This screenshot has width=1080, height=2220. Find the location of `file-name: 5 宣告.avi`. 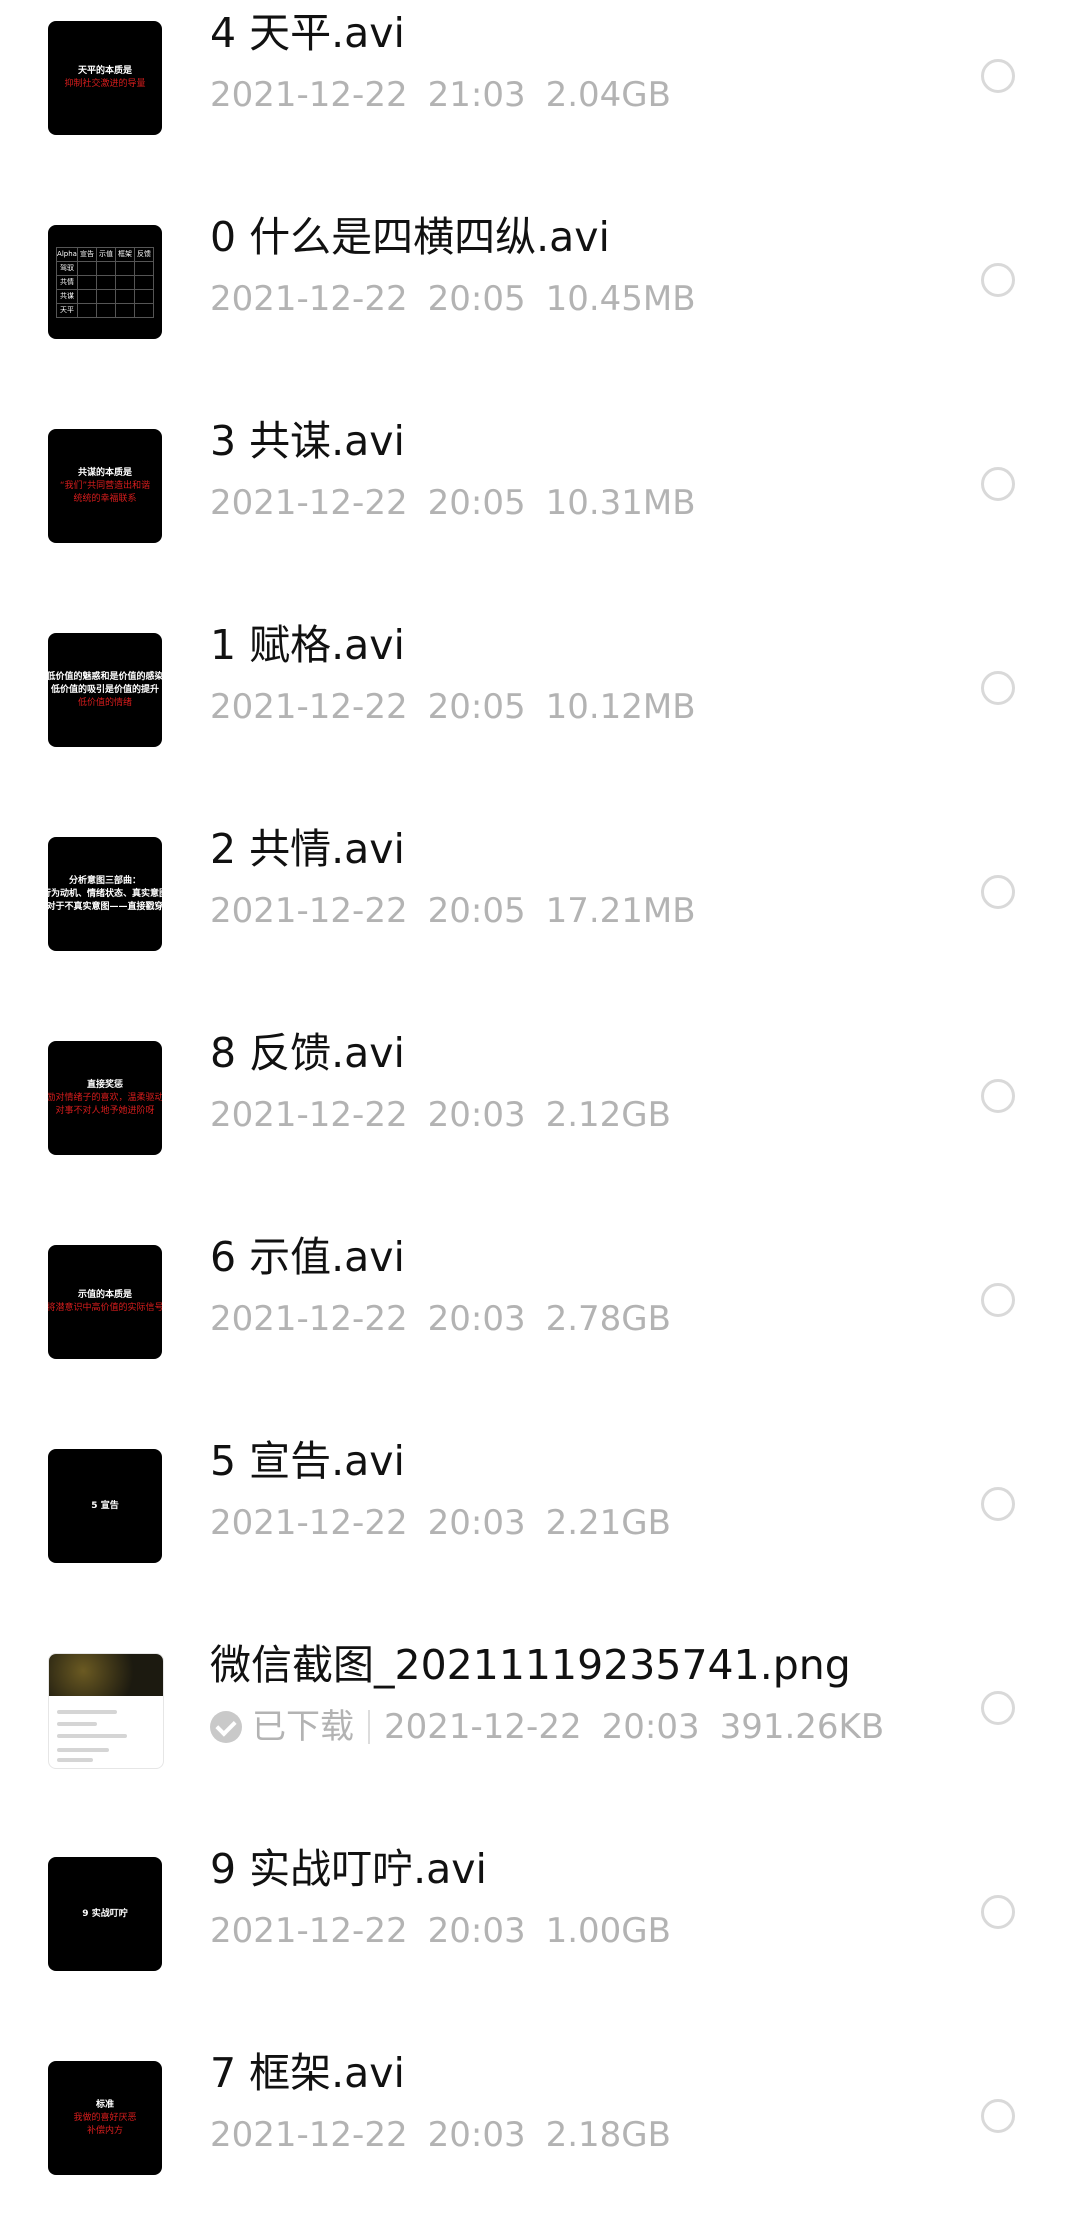

file-name: 5 宣告.avi is located at coordinates (307, 1461).